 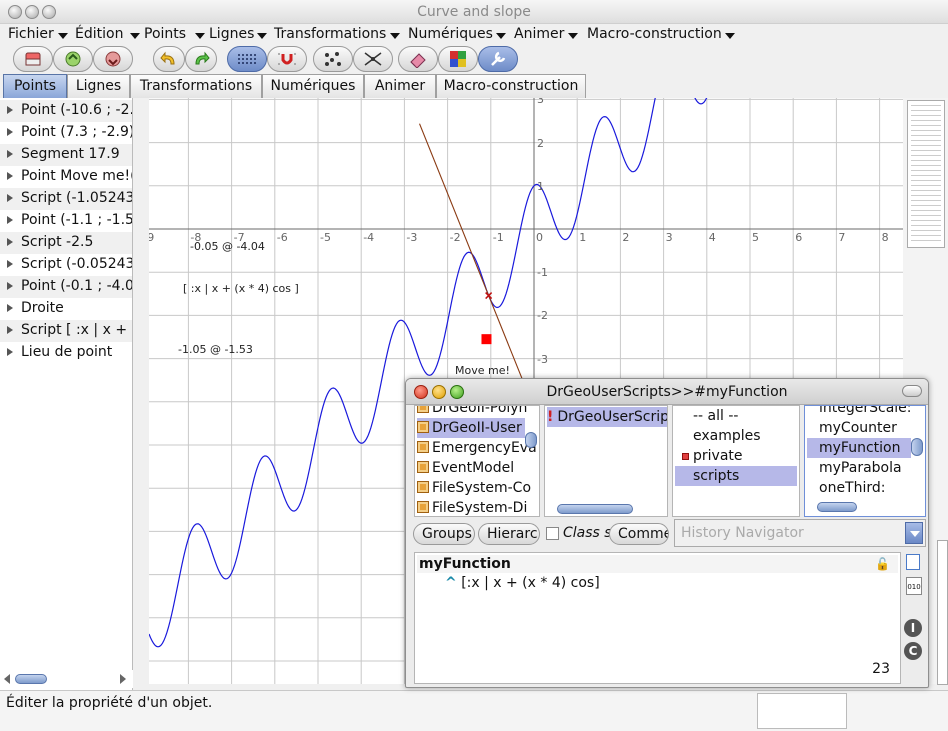 What do you see at coordinates (465, 468) in the screenshot?
I see `package-item: EventModel` at bounding box center [465, 468].